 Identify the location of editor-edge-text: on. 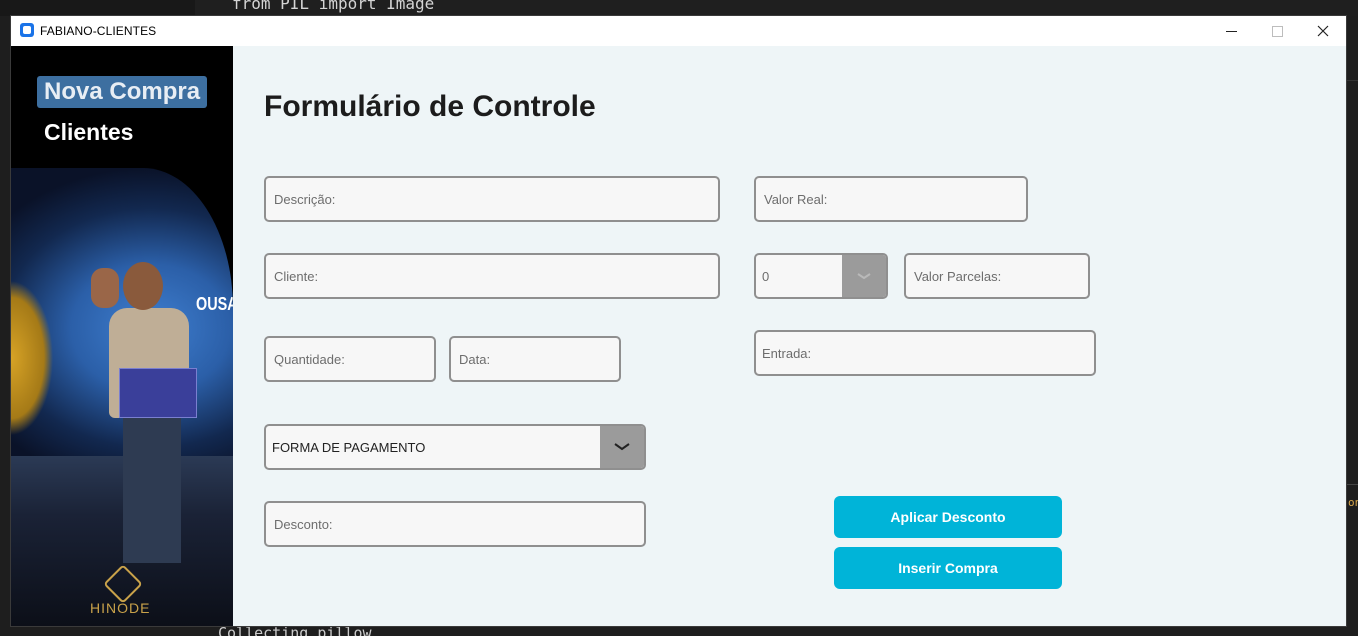
(1353, 502).